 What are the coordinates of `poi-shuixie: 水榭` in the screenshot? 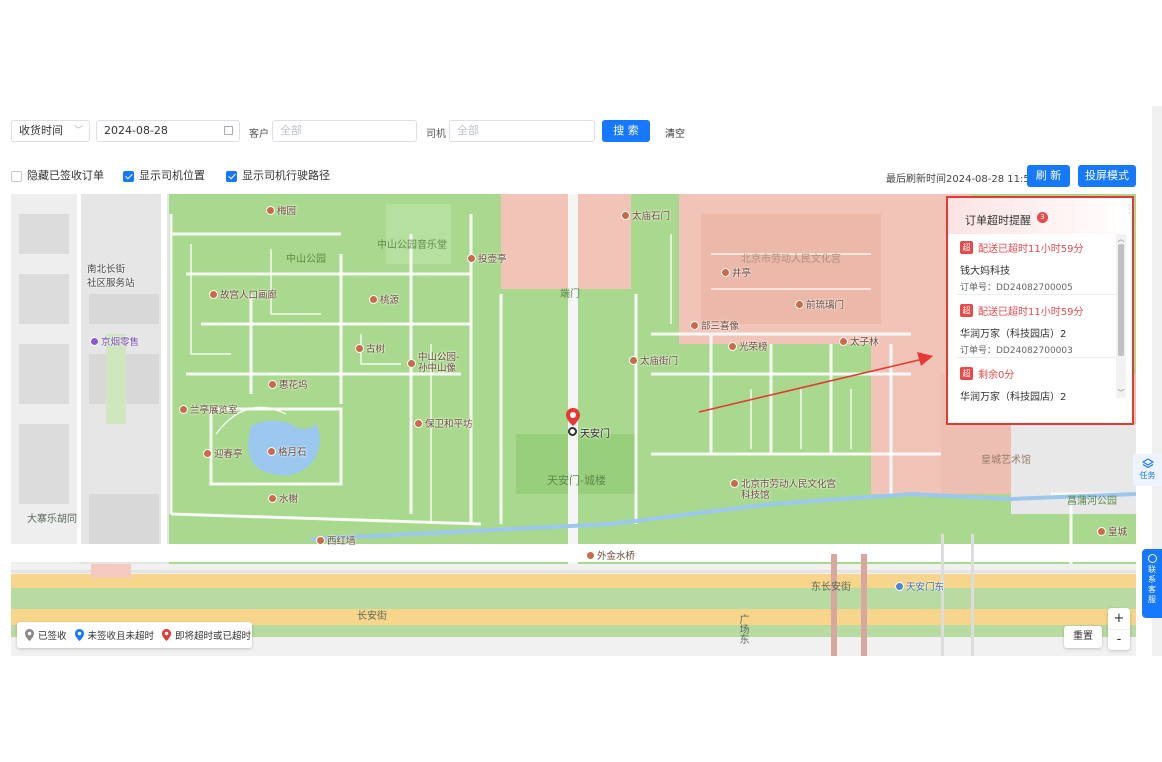 It's located at (283, 498).